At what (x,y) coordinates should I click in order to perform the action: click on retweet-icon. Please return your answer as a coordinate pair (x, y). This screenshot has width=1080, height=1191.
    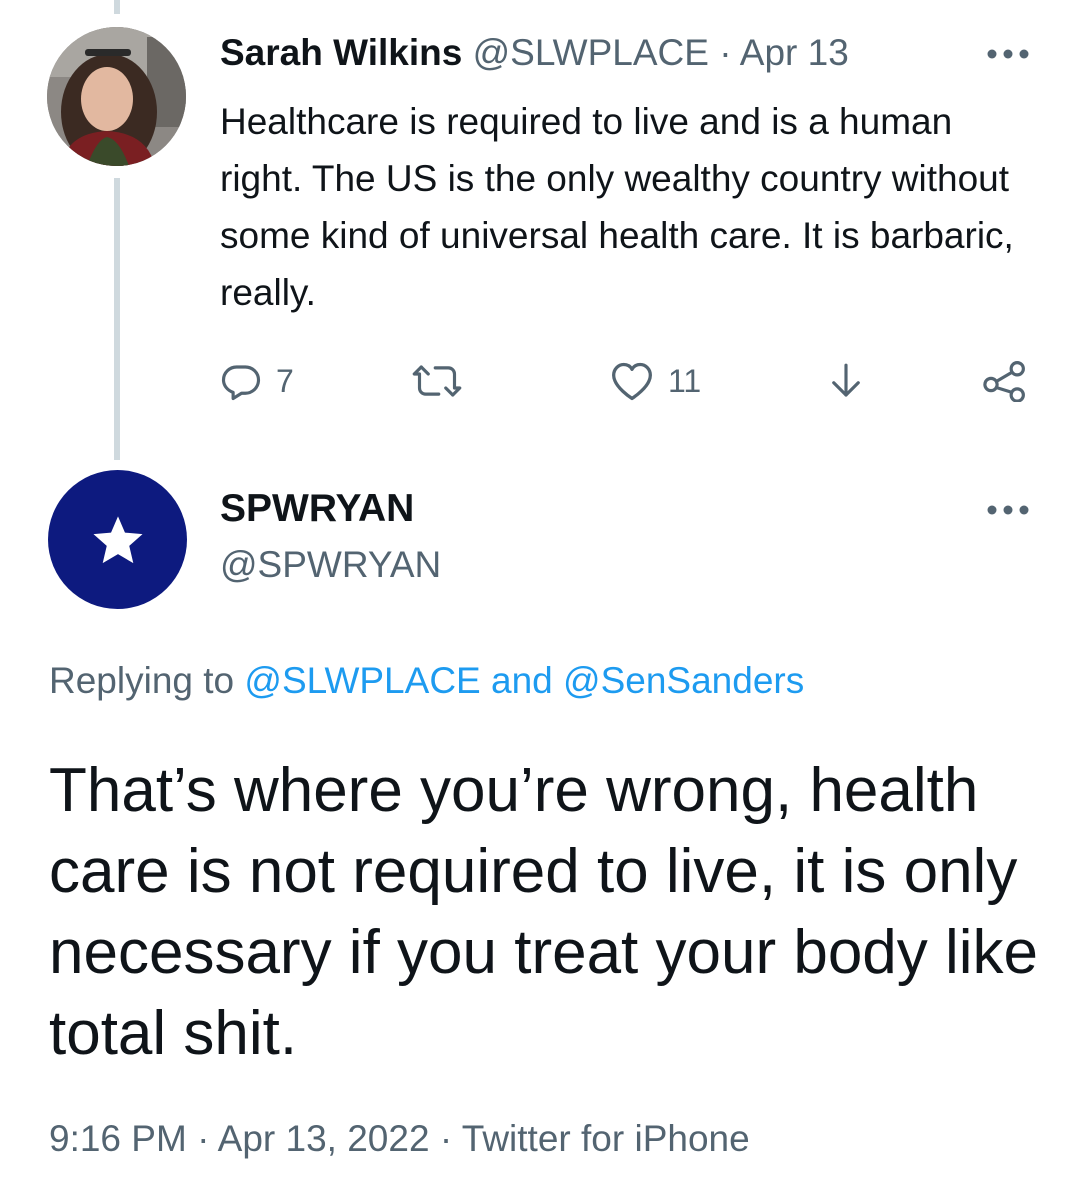
    Looking at the image, I should click on (437, 381).